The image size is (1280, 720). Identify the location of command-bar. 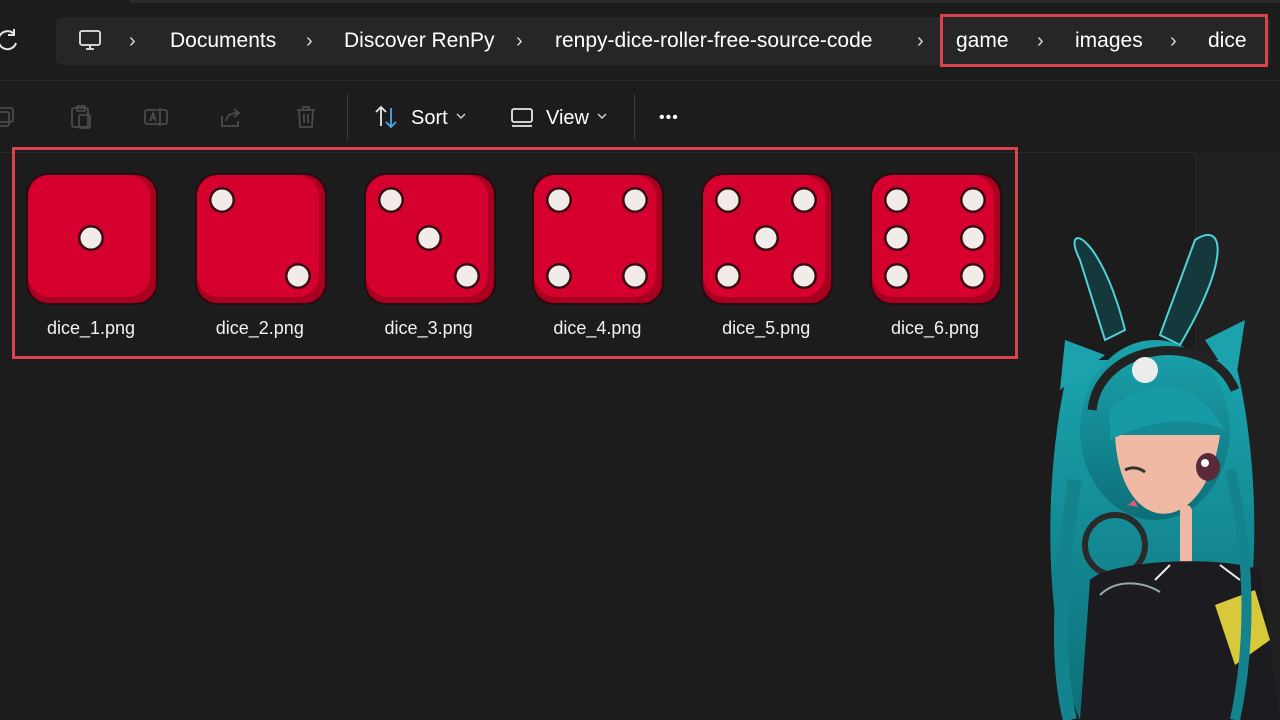
(640, 117).